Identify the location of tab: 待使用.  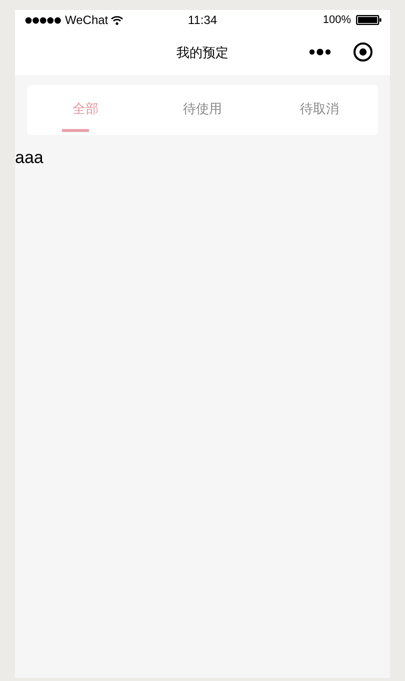
(202, 109).